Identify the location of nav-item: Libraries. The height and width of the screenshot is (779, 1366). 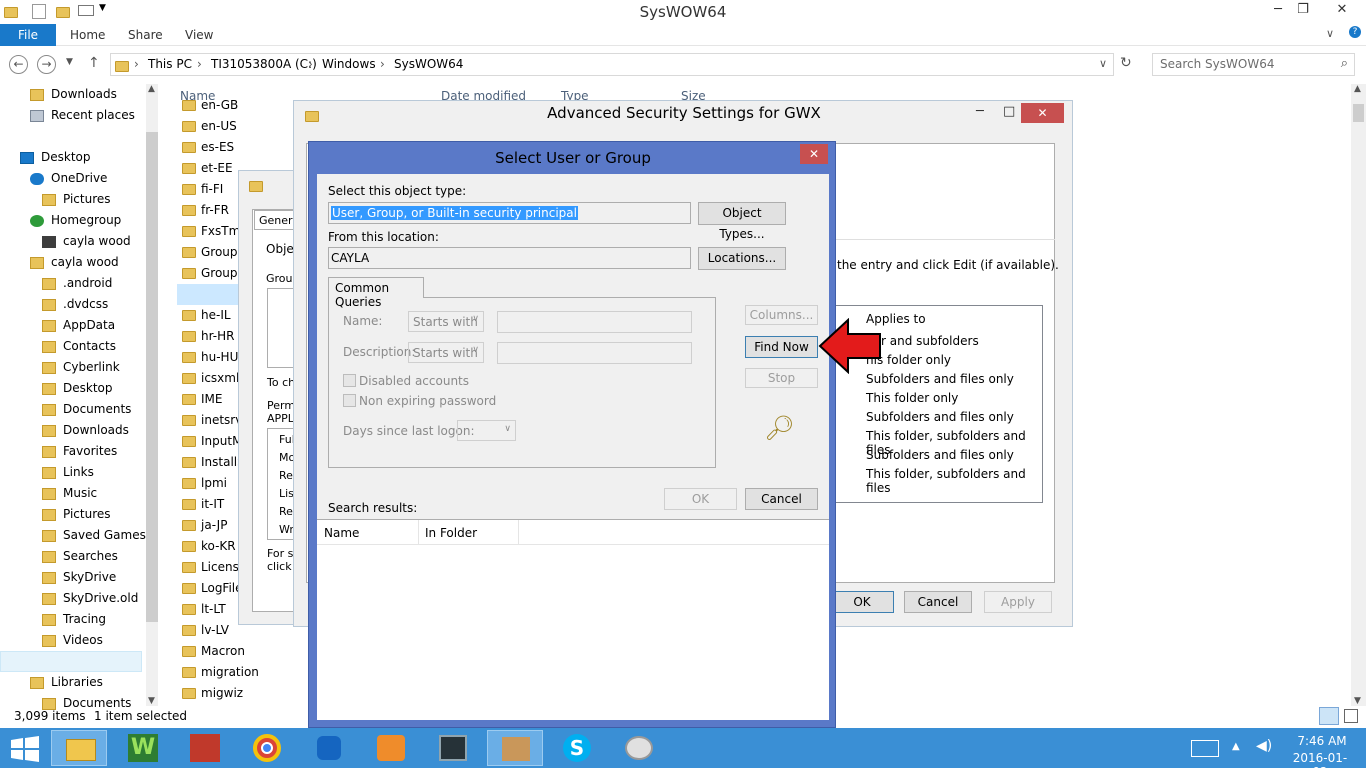
(66, 682).